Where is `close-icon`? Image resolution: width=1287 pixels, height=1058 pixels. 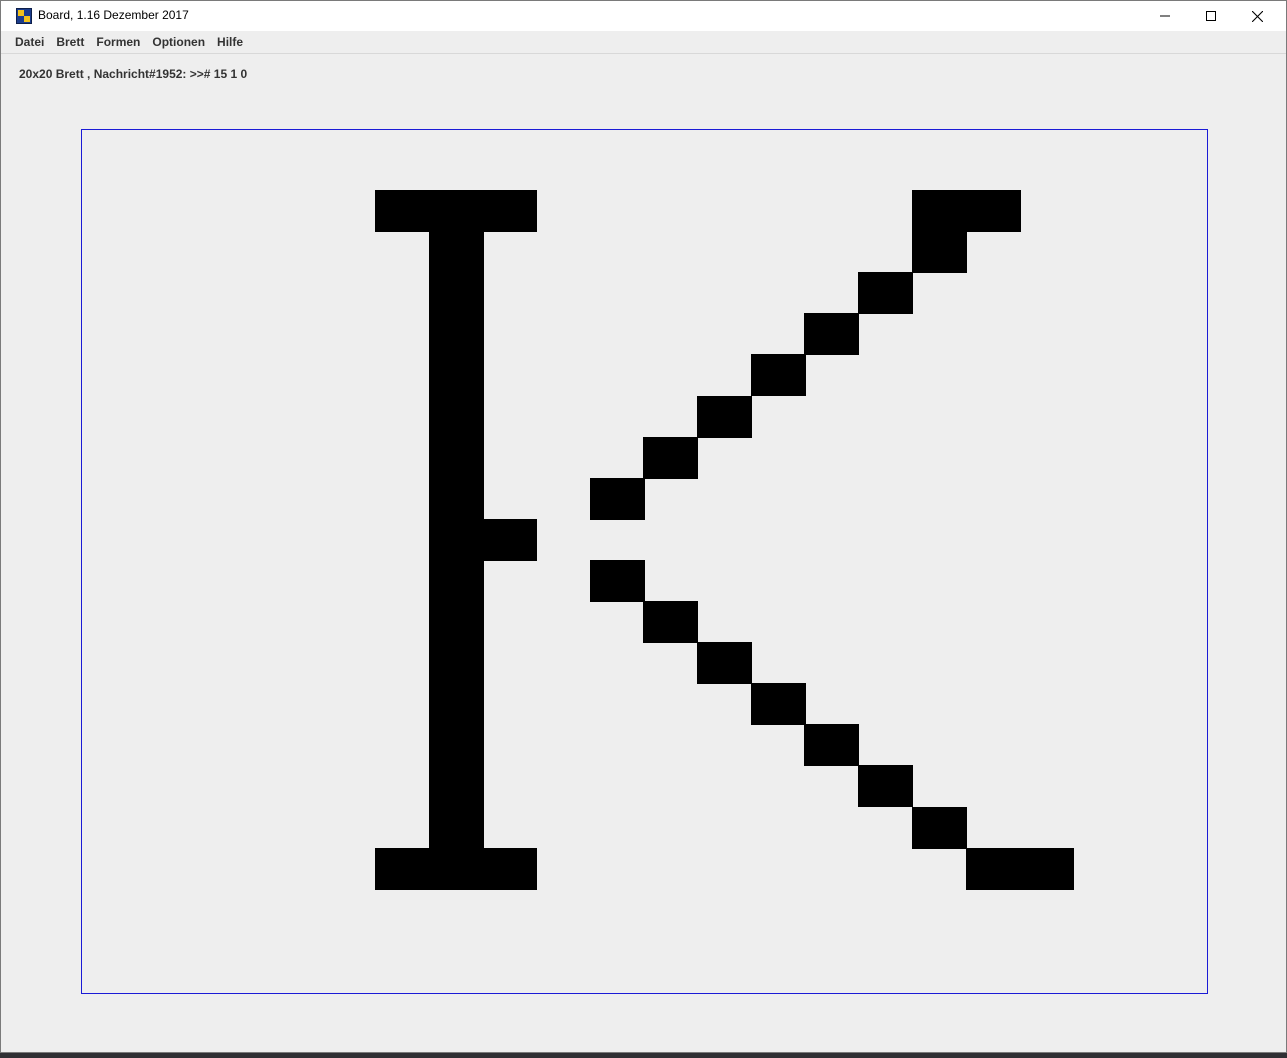
close-icon is located at coordinates (1257, 16).